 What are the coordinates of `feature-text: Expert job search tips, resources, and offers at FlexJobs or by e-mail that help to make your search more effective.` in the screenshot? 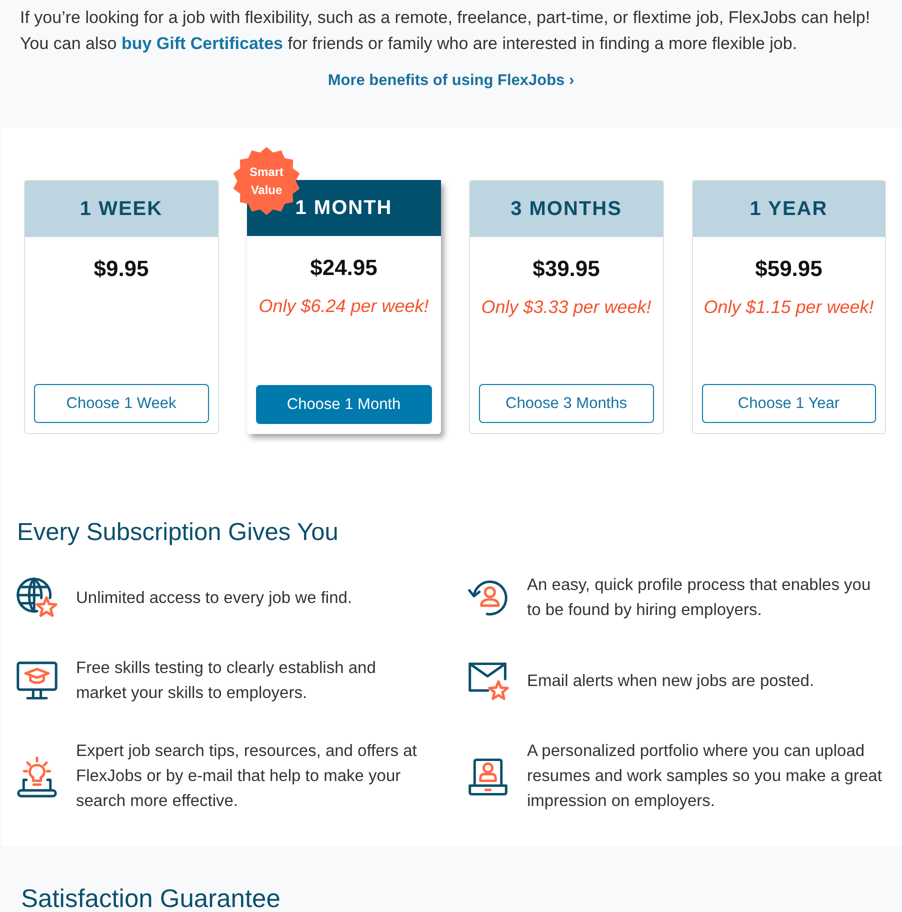 It's located at (247, 776).